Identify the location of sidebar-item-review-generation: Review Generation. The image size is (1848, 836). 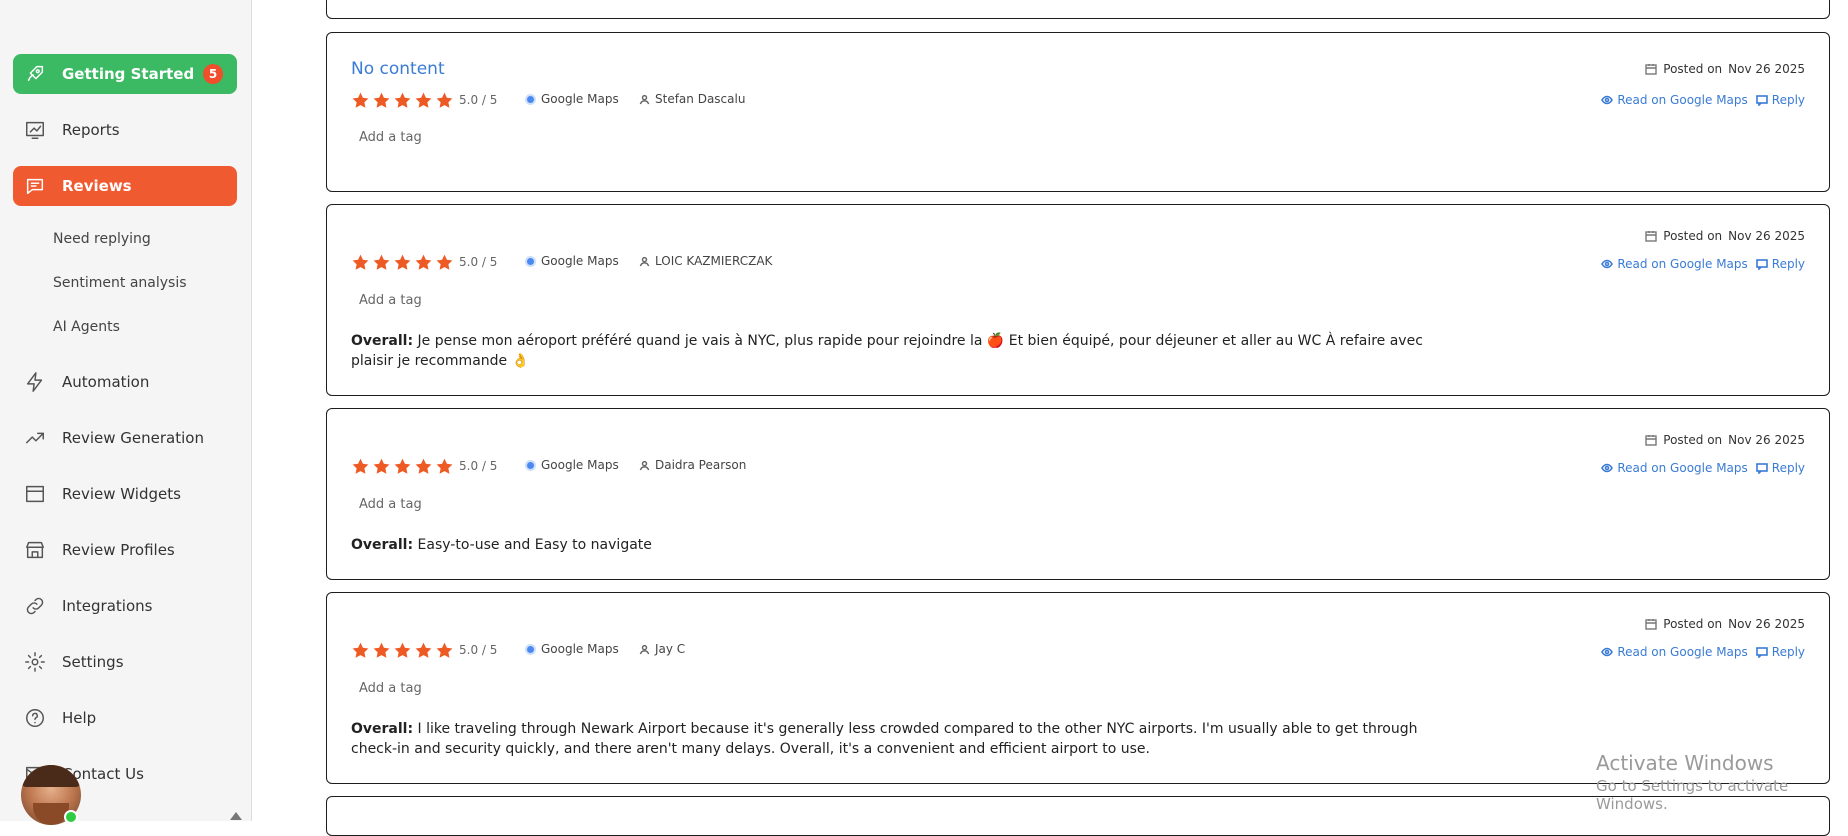
(125, 438).